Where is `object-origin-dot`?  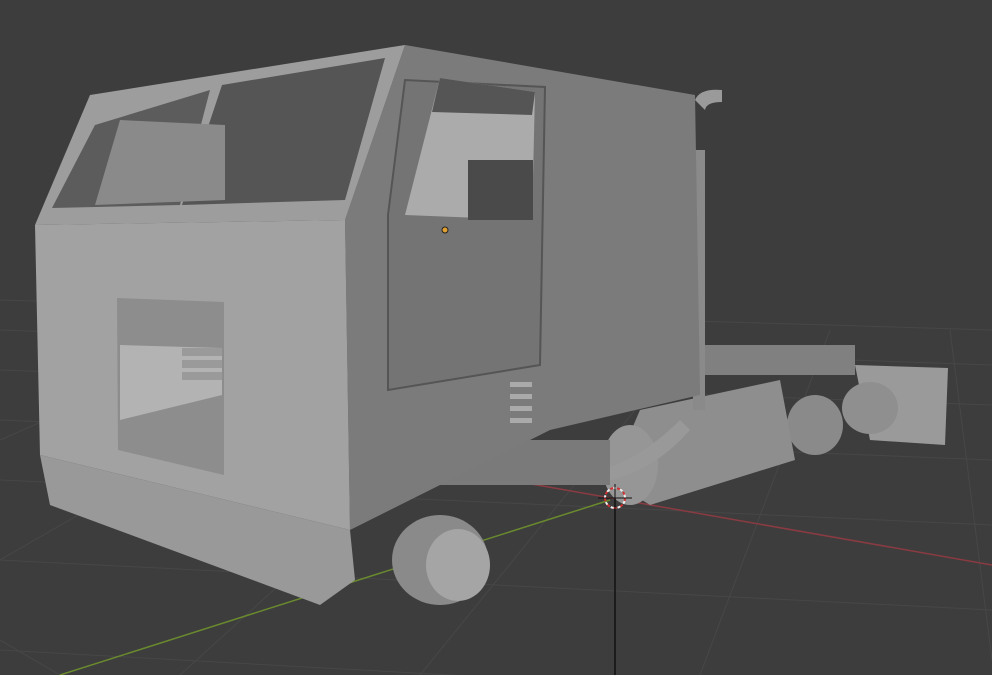 object-origin-dot is located at coordinates (445, 230).